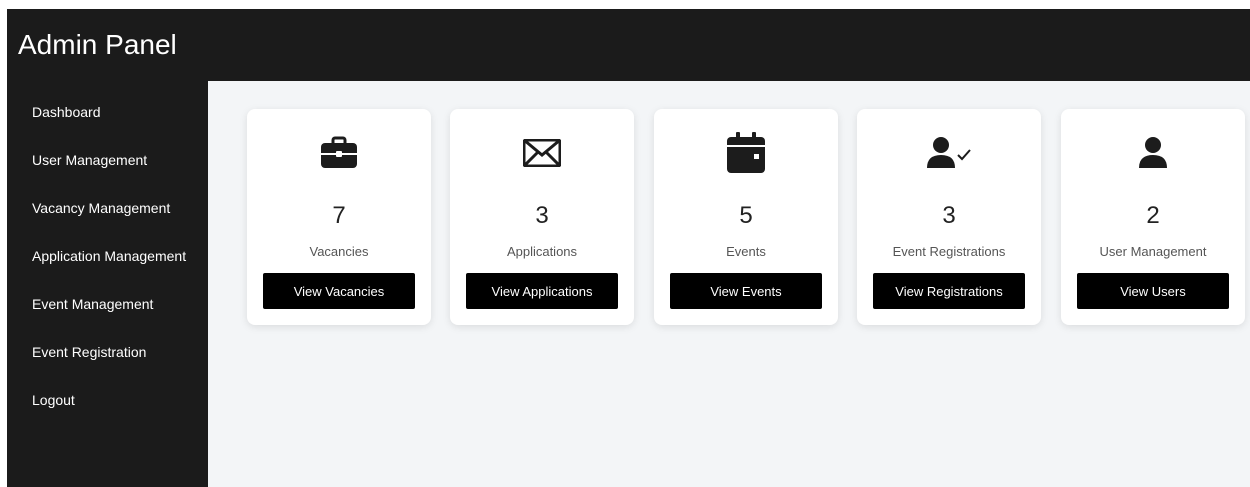 The height and width of the screenshot is (487, 1250). Describe the element at coordinates (542, 153) in the screenshot. I see `envelope-icon` at that location.